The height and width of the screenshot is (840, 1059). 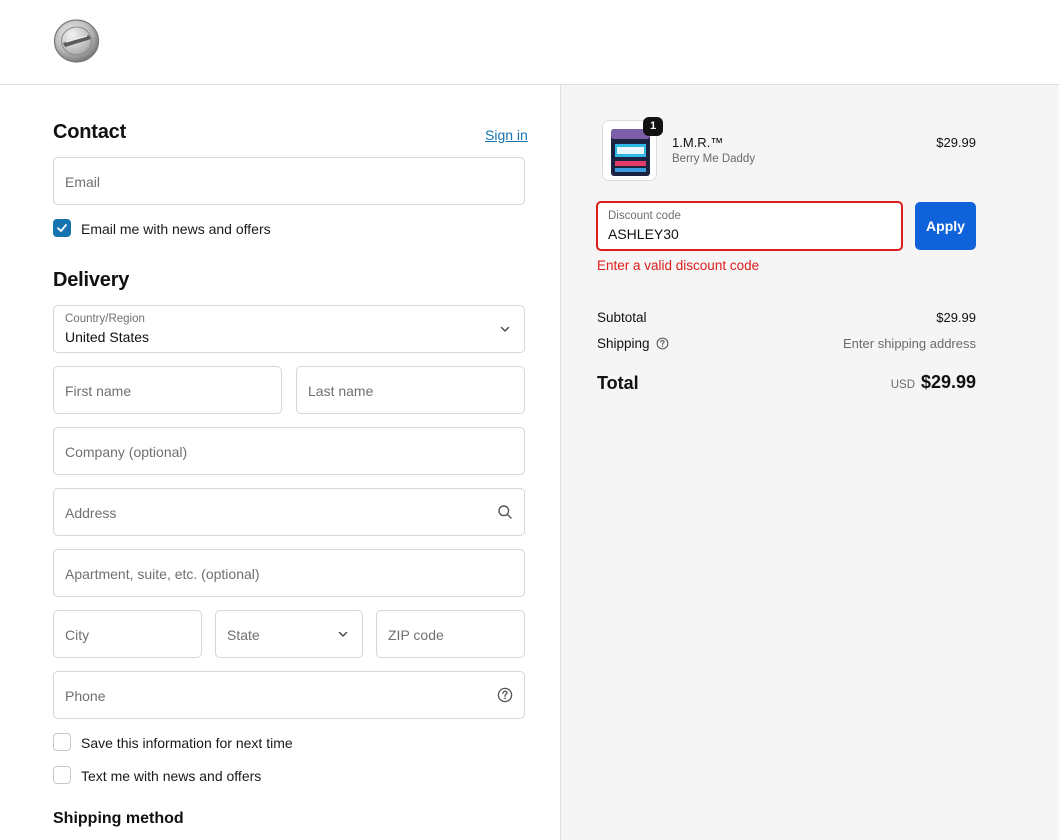 What do you see at coordinates (643, 234) in the screenshot?
I see `discount-code-value: ASHLEY30` at bounding box center [643, 234].